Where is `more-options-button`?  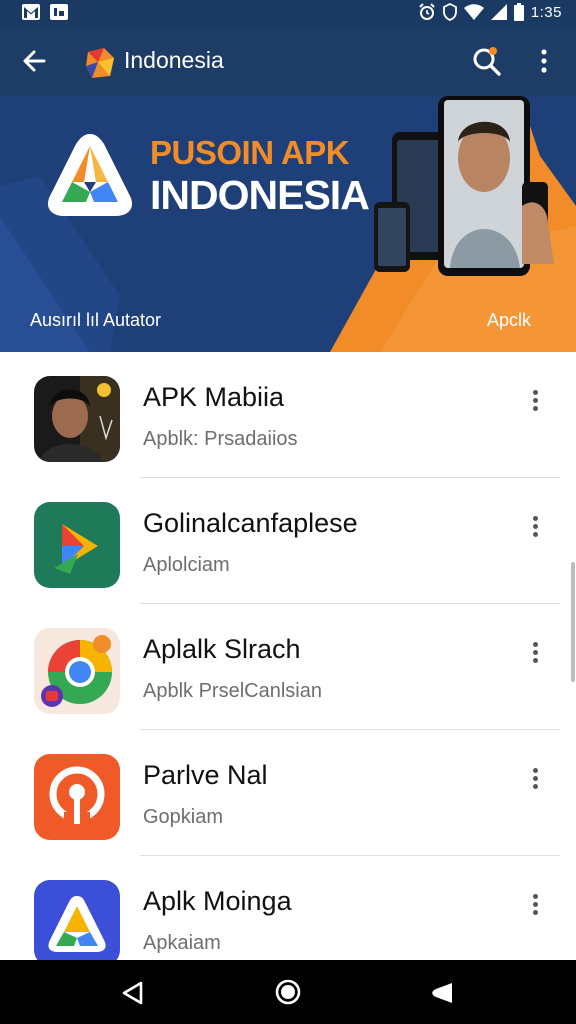 more-options-button is located at coordinates (544, 61).